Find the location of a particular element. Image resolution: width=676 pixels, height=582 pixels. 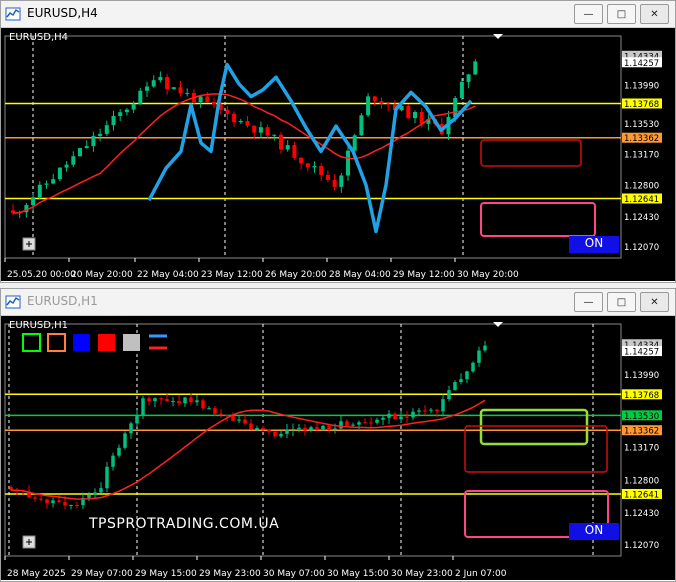

chart-app-icon is located at coordinates (13, 14).